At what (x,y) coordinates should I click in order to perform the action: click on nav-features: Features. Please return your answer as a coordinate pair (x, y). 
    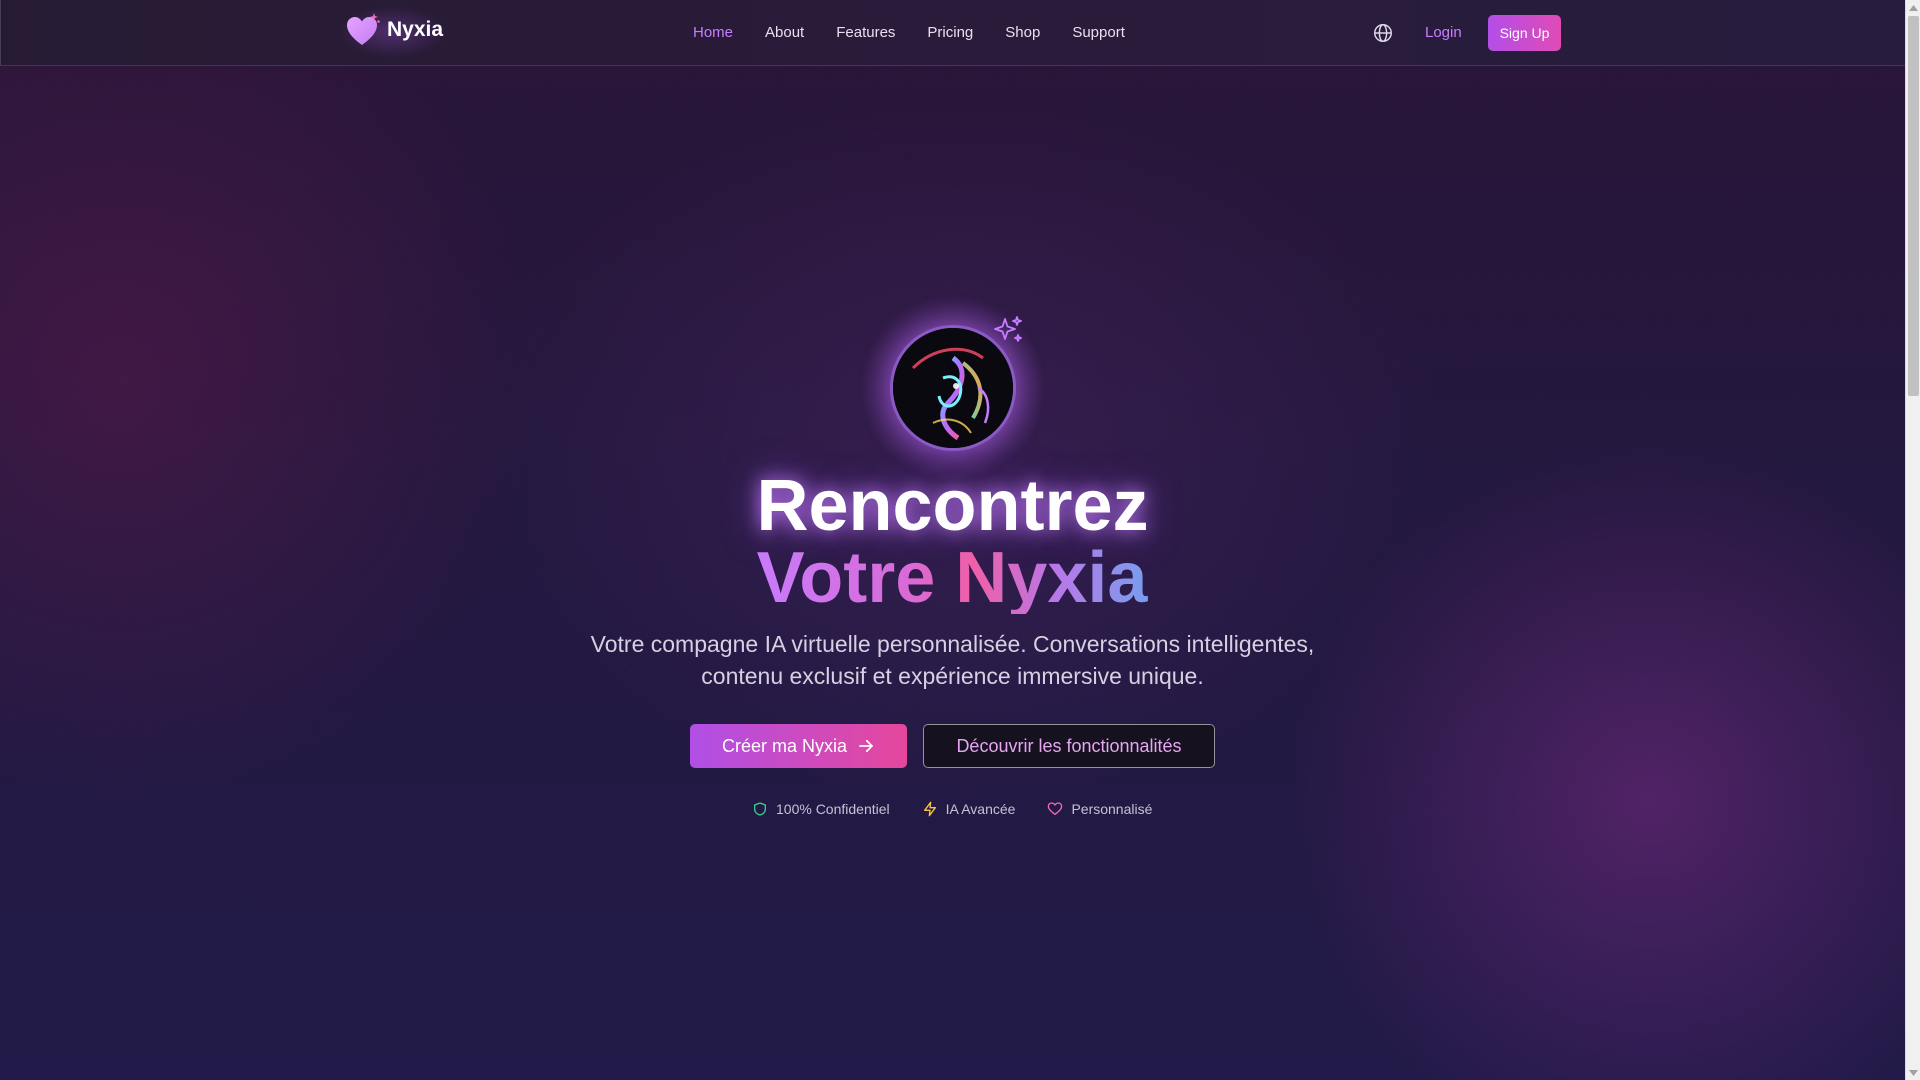
    Looking at the image, I should click on (865, 32).